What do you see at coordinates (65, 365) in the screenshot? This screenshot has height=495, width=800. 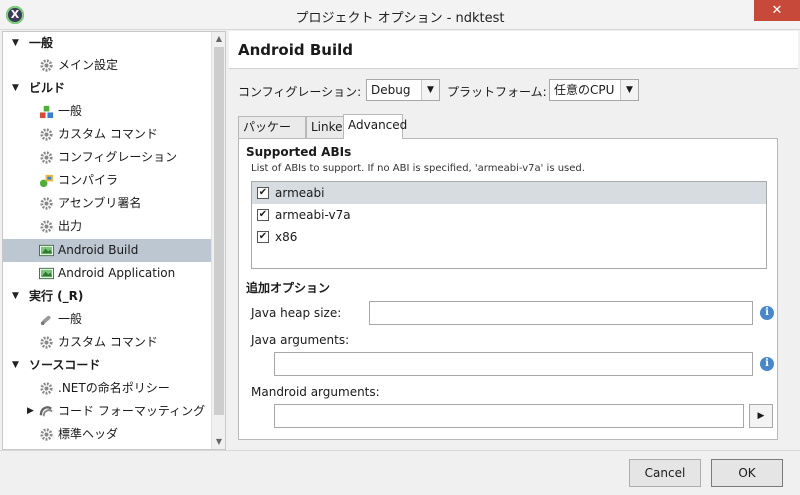 I see `tree-group-label: ソースコード` at bounding box center [65, 365].